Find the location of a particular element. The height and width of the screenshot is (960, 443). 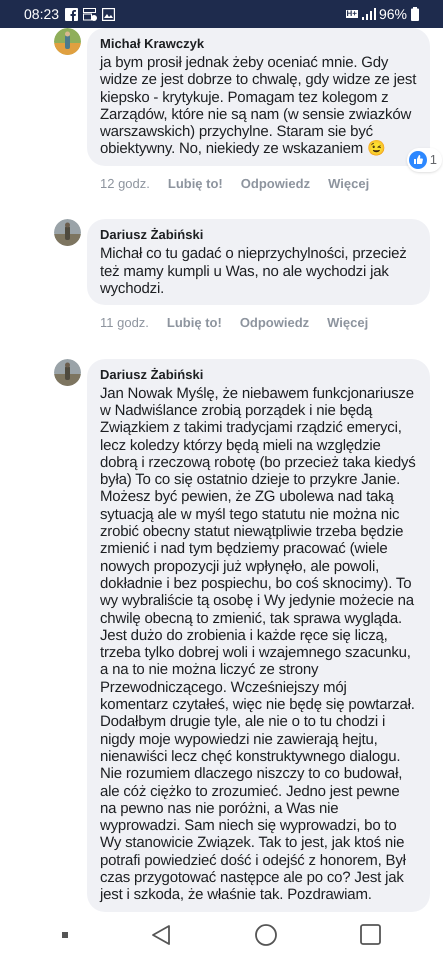

reaction-badge: 1 is located at coordinates (424, 160).